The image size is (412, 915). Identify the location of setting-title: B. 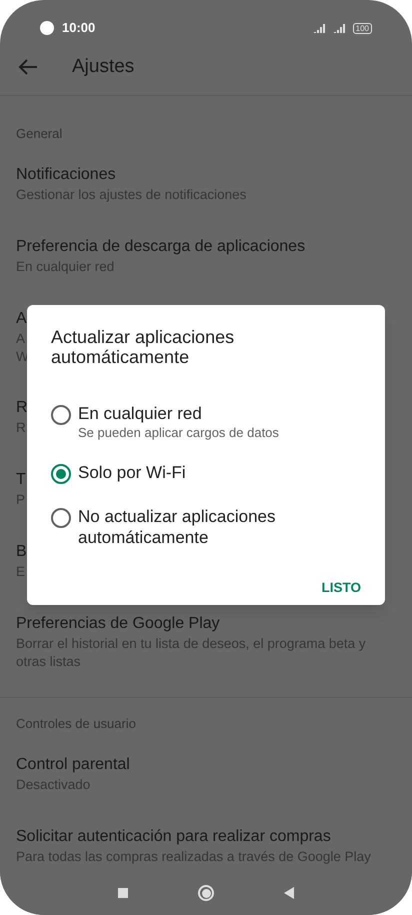
(21, 552).